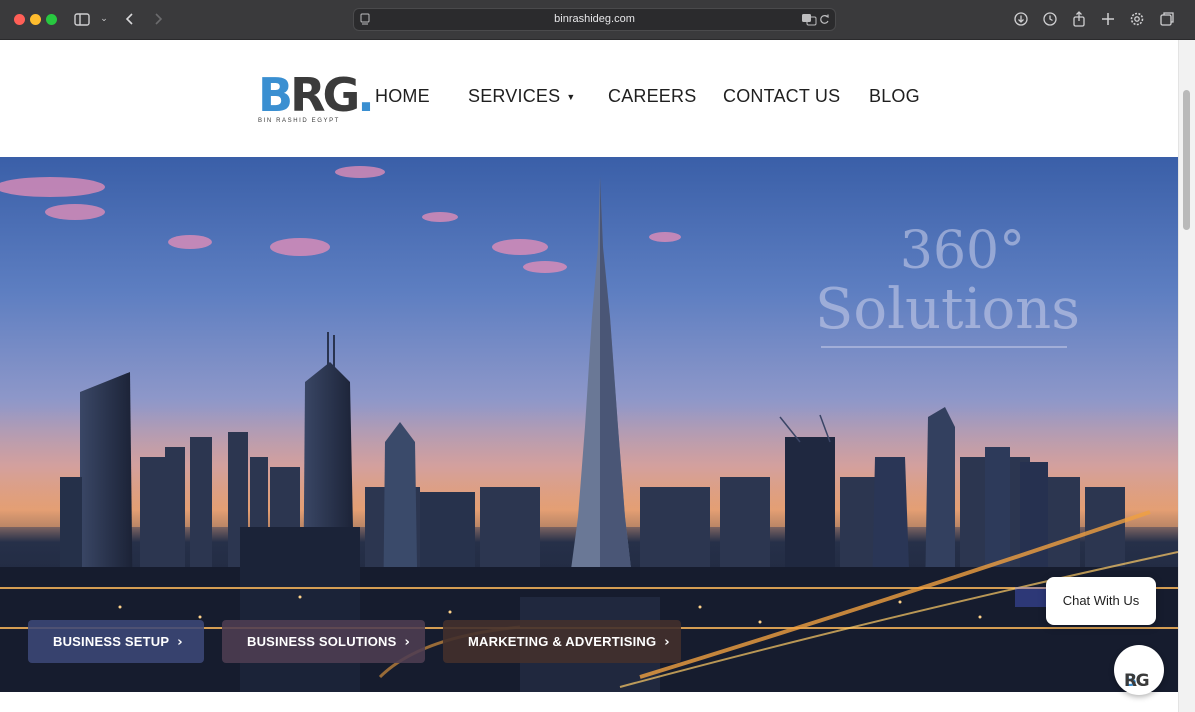 This screenshot has width=1195, height=712. What do you see at coordinates (514, 96) in the screenshot?
I see `nav-services-label: SERVICES` at bounding box center [514, 96].